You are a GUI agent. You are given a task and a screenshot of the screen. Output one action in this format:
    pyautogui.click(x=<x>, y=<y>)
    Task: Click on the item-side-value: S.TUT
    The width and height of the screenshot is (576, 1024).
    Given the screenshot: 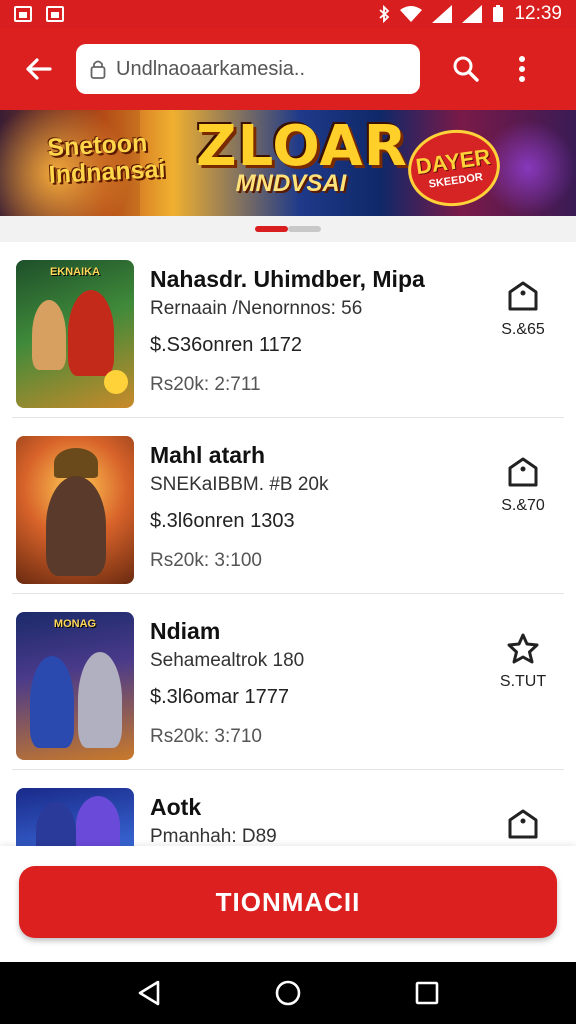 What is the action you would take?
    pyautogui.click(x=523, y=681)
    